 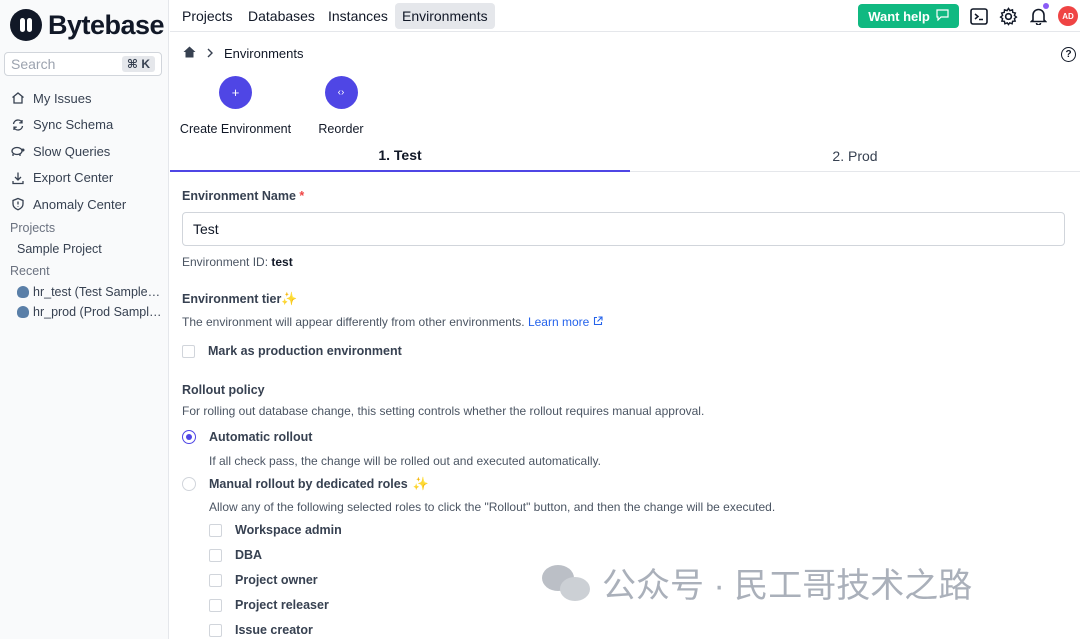 What do you see at coordinates (33, 228) in the screenshot?
I see `projects-heading: Projects` at bounding box center [33, 228].